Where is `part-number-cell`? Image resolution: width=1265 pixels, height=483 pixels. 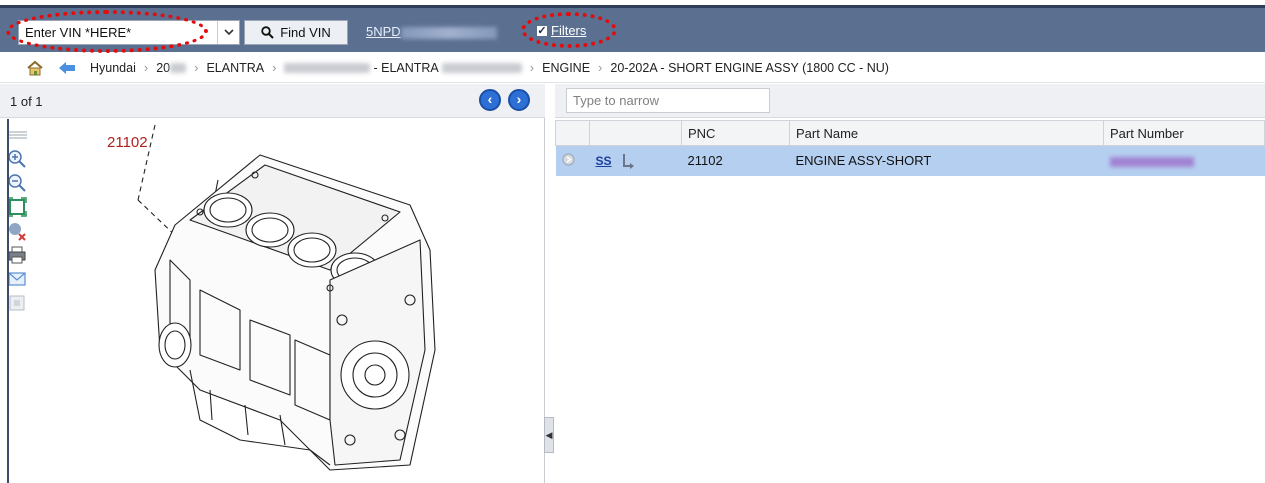
part-number-cell is located at coordinates (1184, 160).